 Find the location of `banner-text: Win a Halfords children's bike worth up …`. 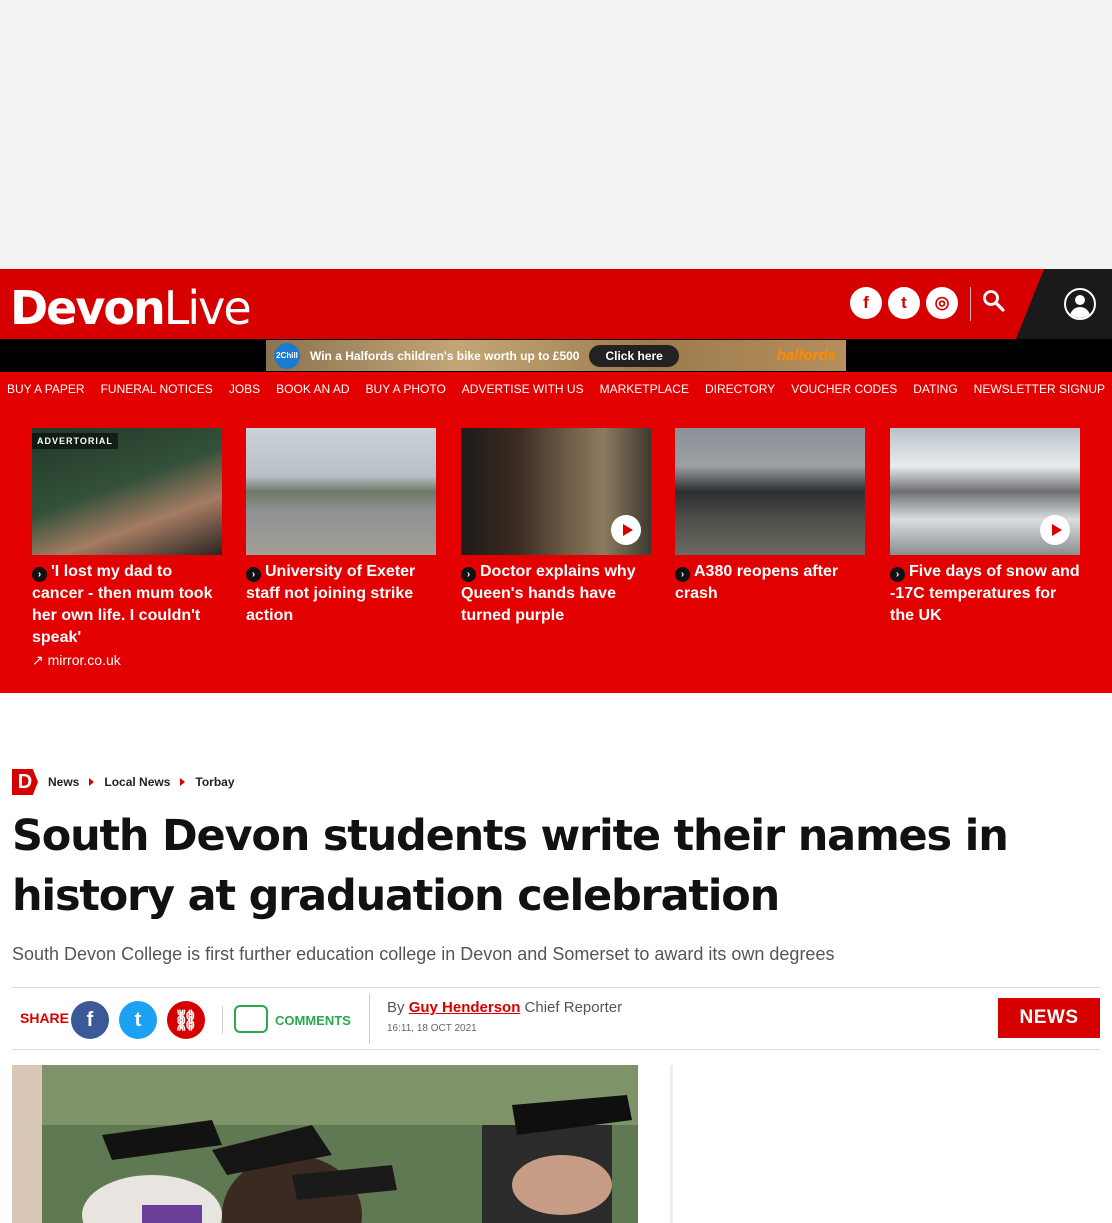

banner-text: Win a Halfords children's bike worth up … is located at coordinates (445, 355).